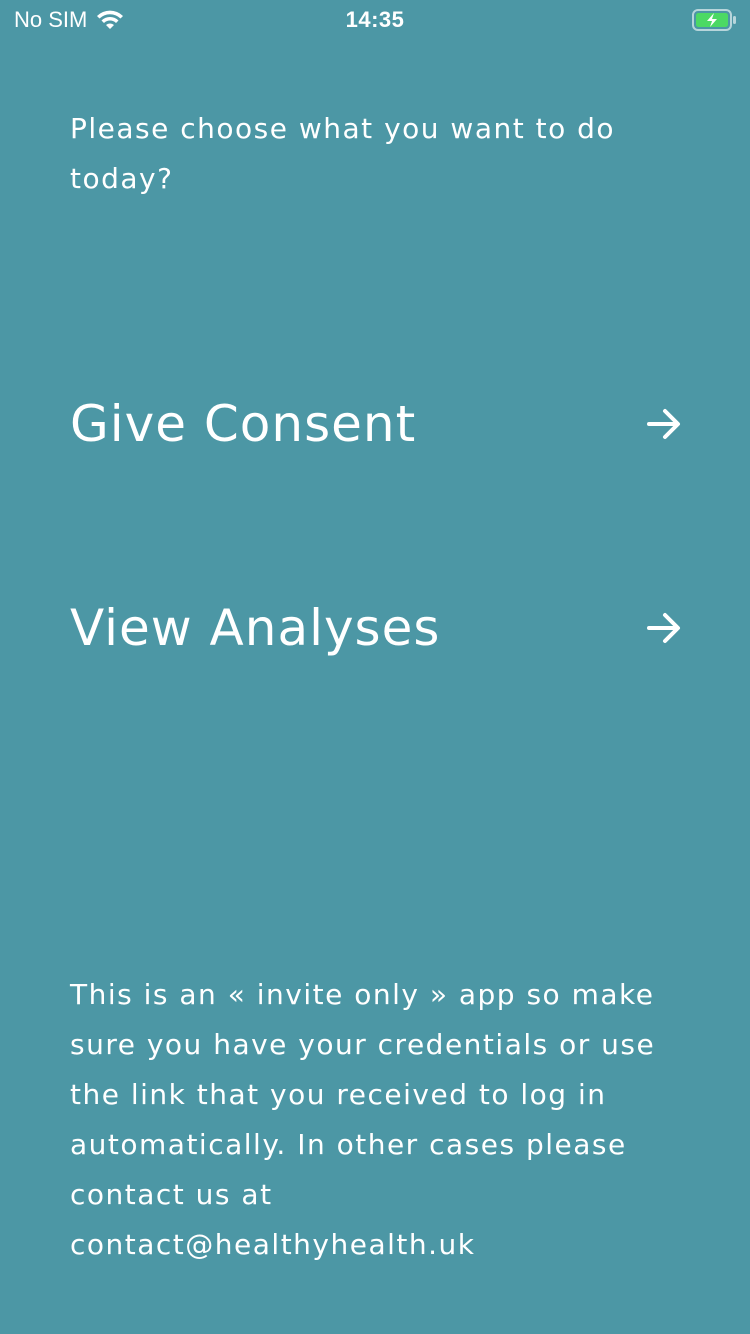 Image resolution: width=750 pixels, height=1334 pixels. What do you see at coordinates (380, 1245) in the screenshot?
I see `contact-email-link: contact@healthyhealth.uk` at bounding box center [380, 1245].